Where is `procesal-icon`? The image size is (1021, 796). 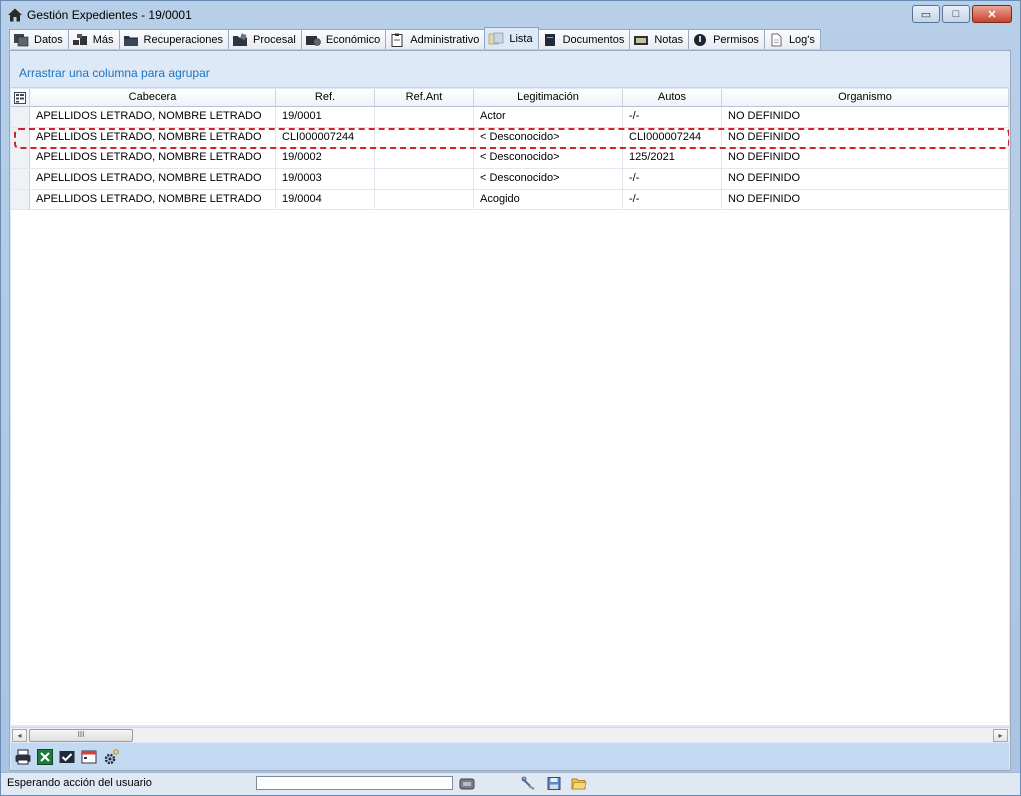 procesal-icon is located at coordinates (240, 39).